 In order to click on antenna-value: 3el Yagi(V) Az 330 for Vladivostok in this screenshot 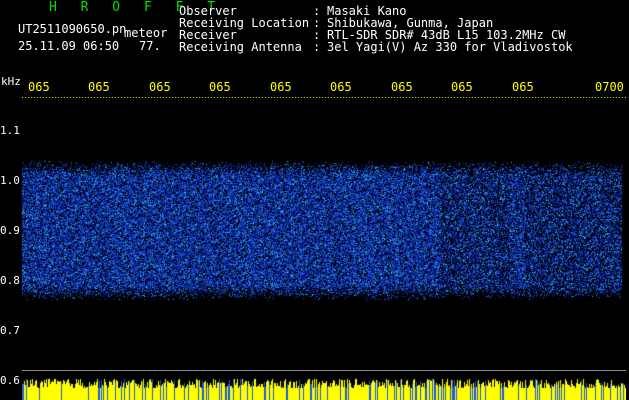, I will do `click(450, 47)`.